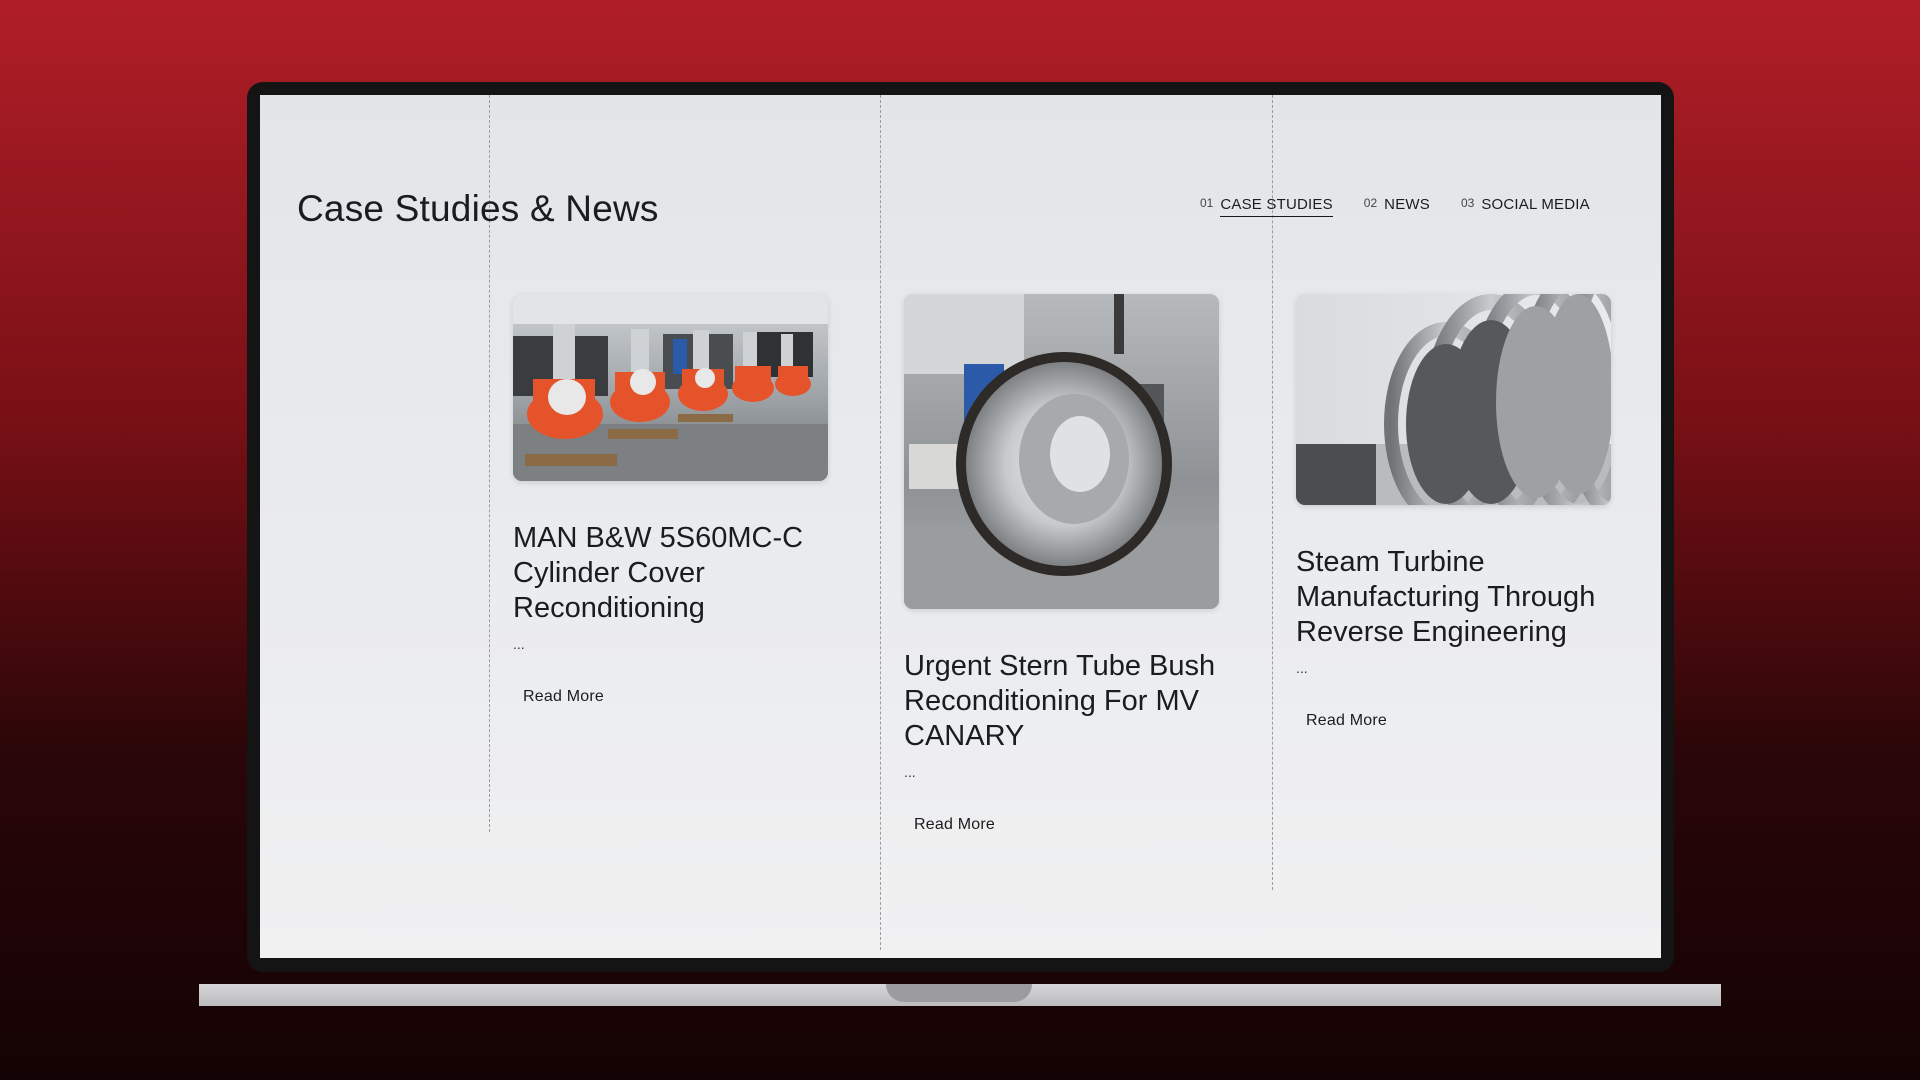 This screenshot has width=1920, height=1080. What do you see at coordinates (1276, 206) in the screenshot?
I see `tab-label: CASE STUDIES` at bounding box center [1276, 206].